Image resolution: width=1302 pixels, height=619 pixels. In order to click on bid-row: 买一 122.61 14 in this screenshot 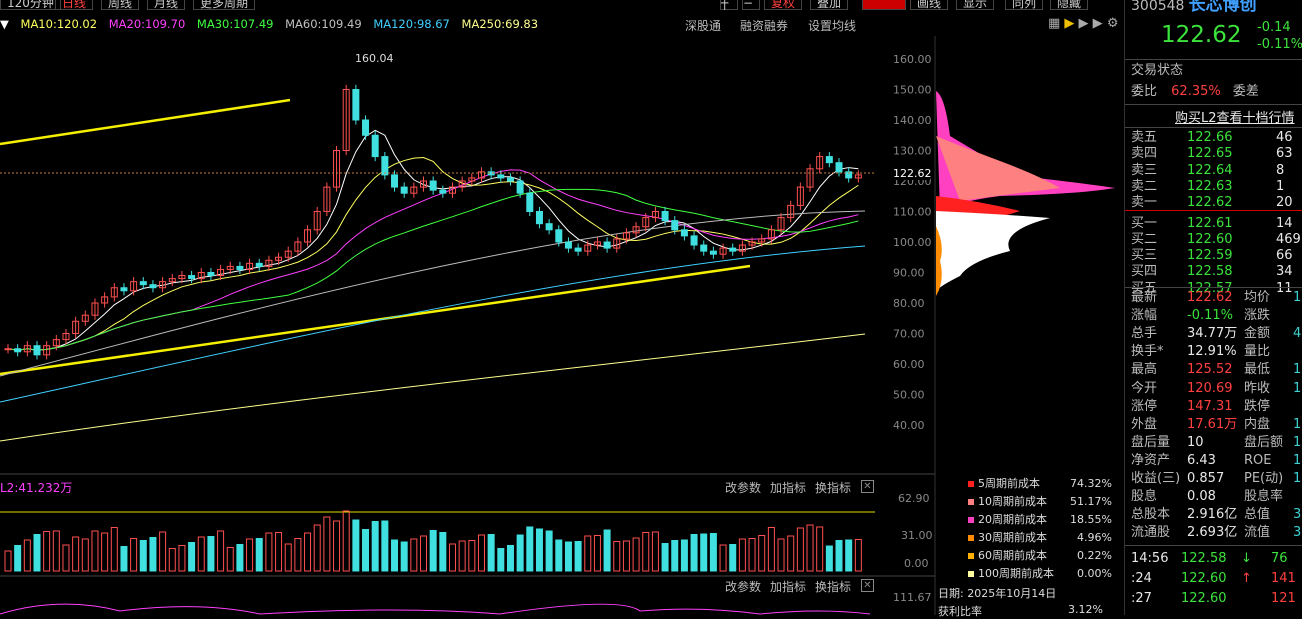, I will do `click(1216, 224)`.